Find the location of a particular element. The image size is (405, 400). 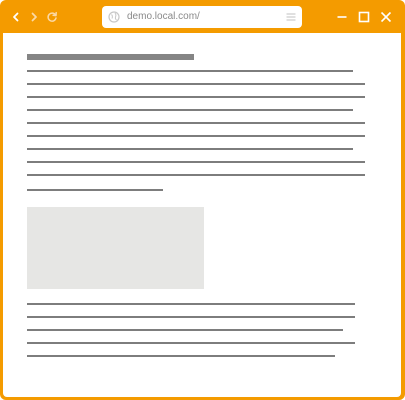

maximize-icon is located at coordinates (364, 17).